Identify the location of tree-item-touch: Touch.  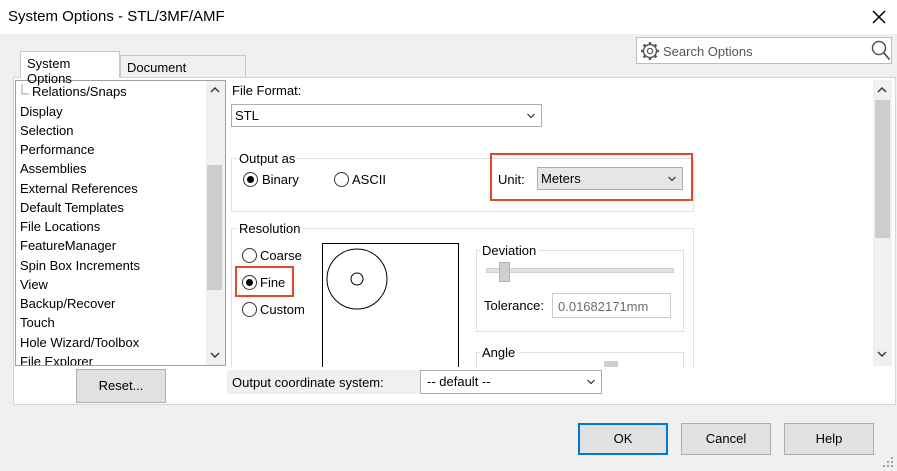
(37, 322).